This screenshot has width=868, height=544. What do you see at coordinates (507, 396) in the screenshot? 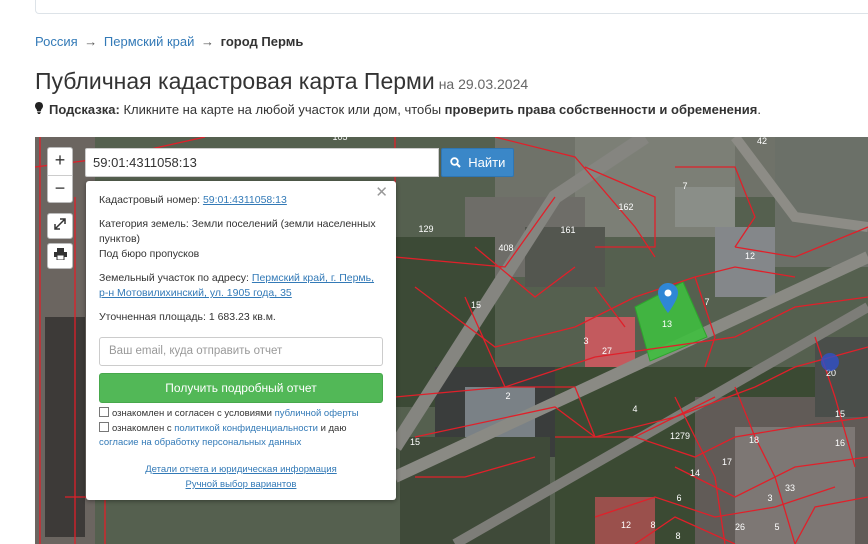
I see `svg-text: 2` at bounding box center [507, 396].